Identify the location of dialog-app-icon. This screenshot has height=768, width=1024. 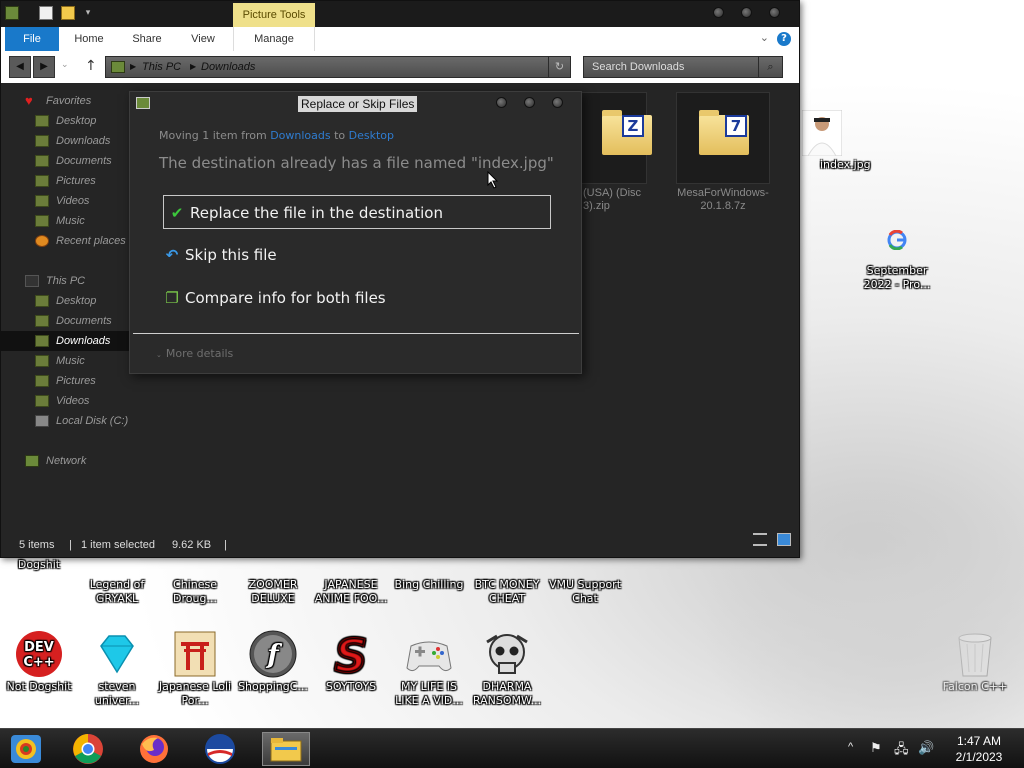
(143, 103).